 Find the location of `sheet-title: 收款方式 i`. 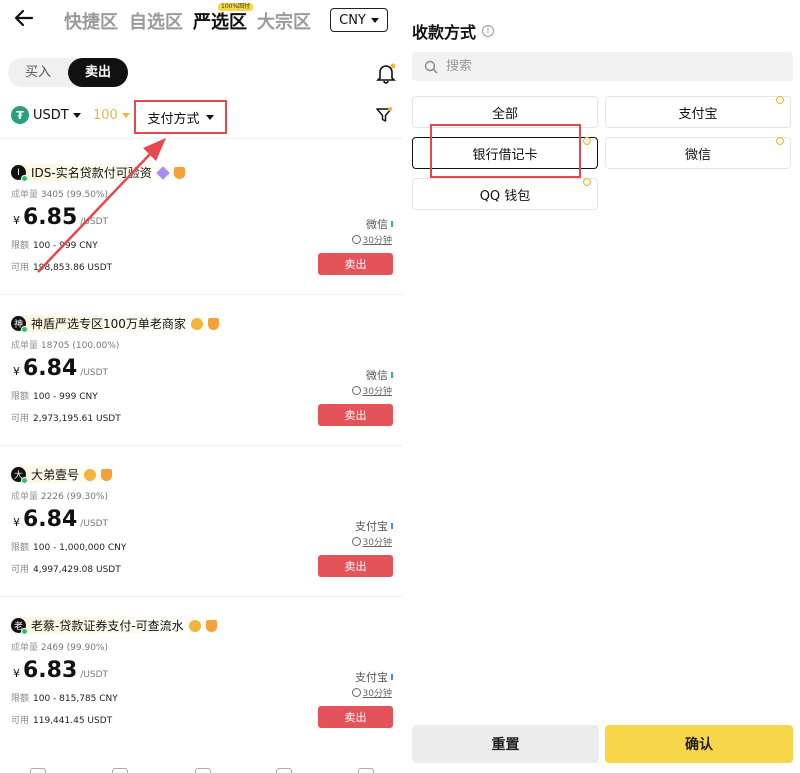

sheet-title: 收款方式 i is located at coordinates (453, 31).